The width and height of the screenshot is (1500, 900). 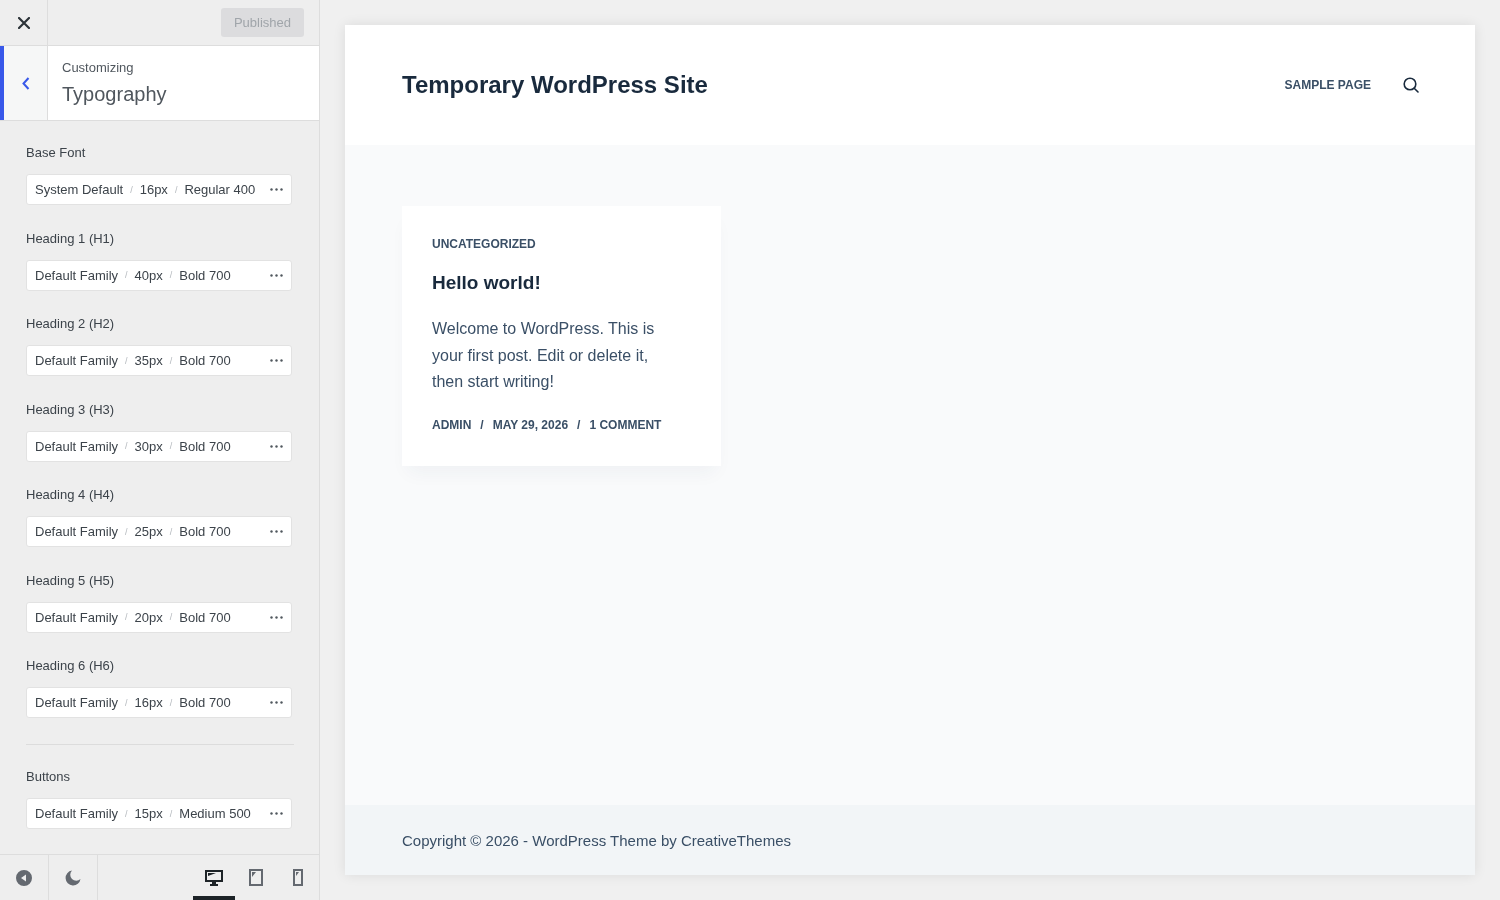 I want to click on meta-link: MAY 29, 2026, so click(x=530, y=424).